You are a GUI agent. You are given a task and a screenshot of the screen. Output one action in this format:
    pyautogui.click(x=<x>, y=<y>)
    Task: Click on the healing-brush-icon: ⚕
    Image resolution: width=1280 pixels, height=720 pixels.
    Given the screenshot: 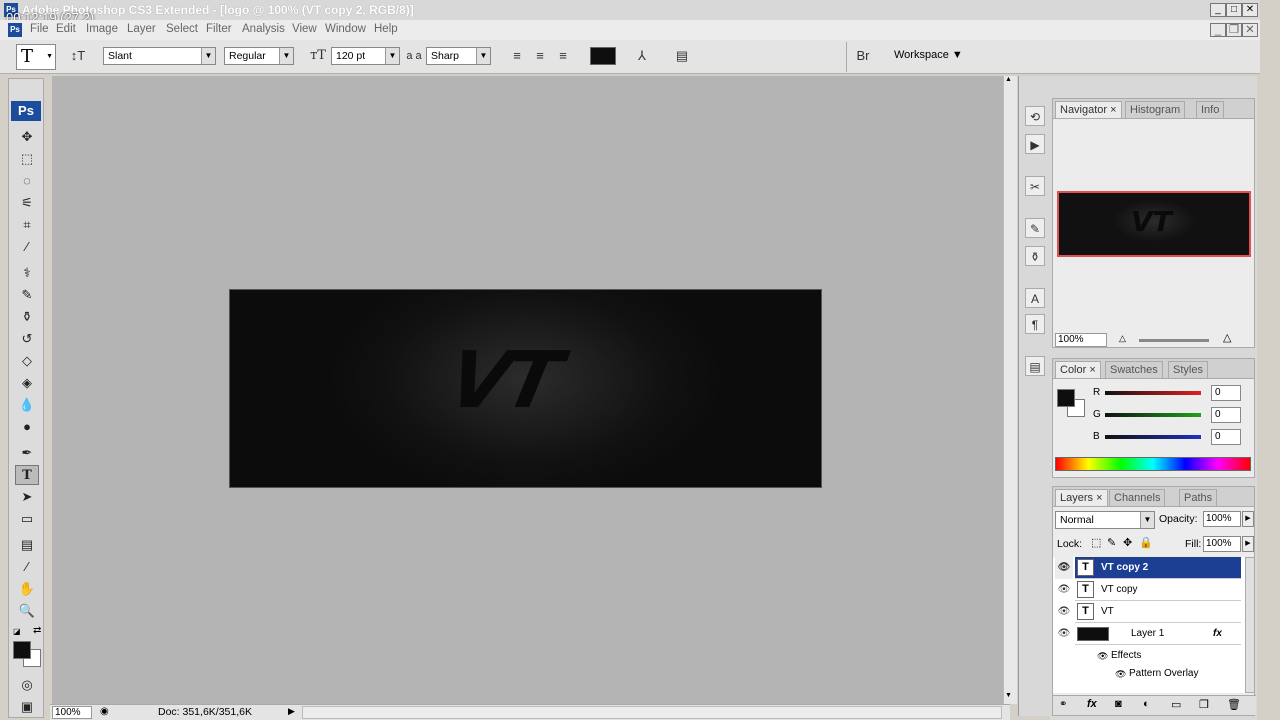 What is the action you would take?
    pyautogui.click(x=27, y=273)
    